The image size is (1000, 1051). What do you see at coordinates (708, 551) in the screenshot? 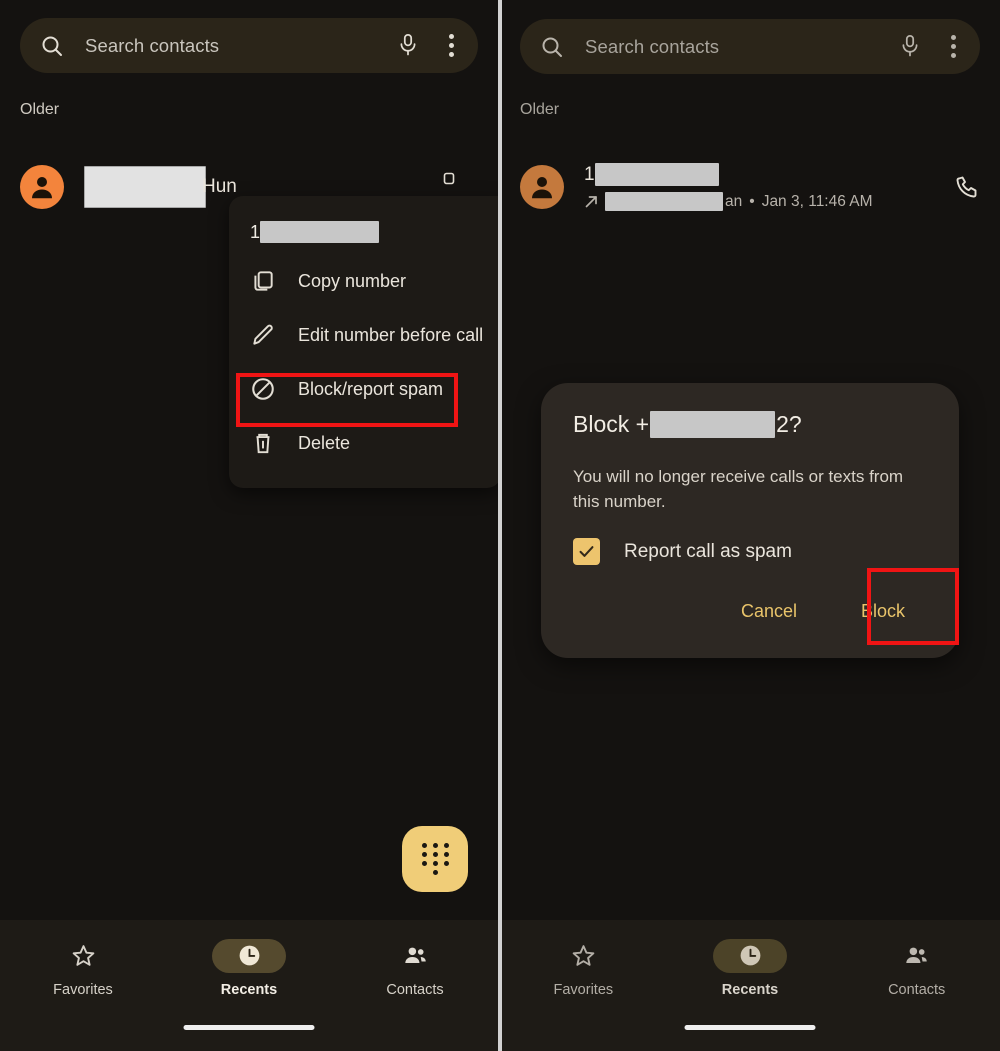
I see `checkbox-label: Report call as spam` at bounding box center [708, 551].